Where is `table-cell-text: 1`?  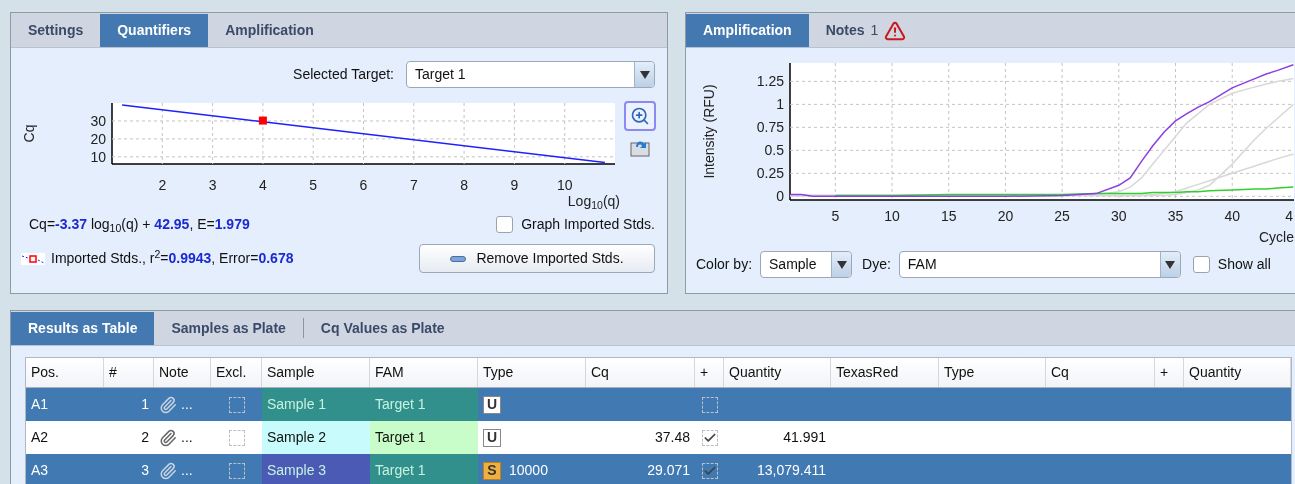
table-cell-text: 1 is located at coordinates (145, 404).